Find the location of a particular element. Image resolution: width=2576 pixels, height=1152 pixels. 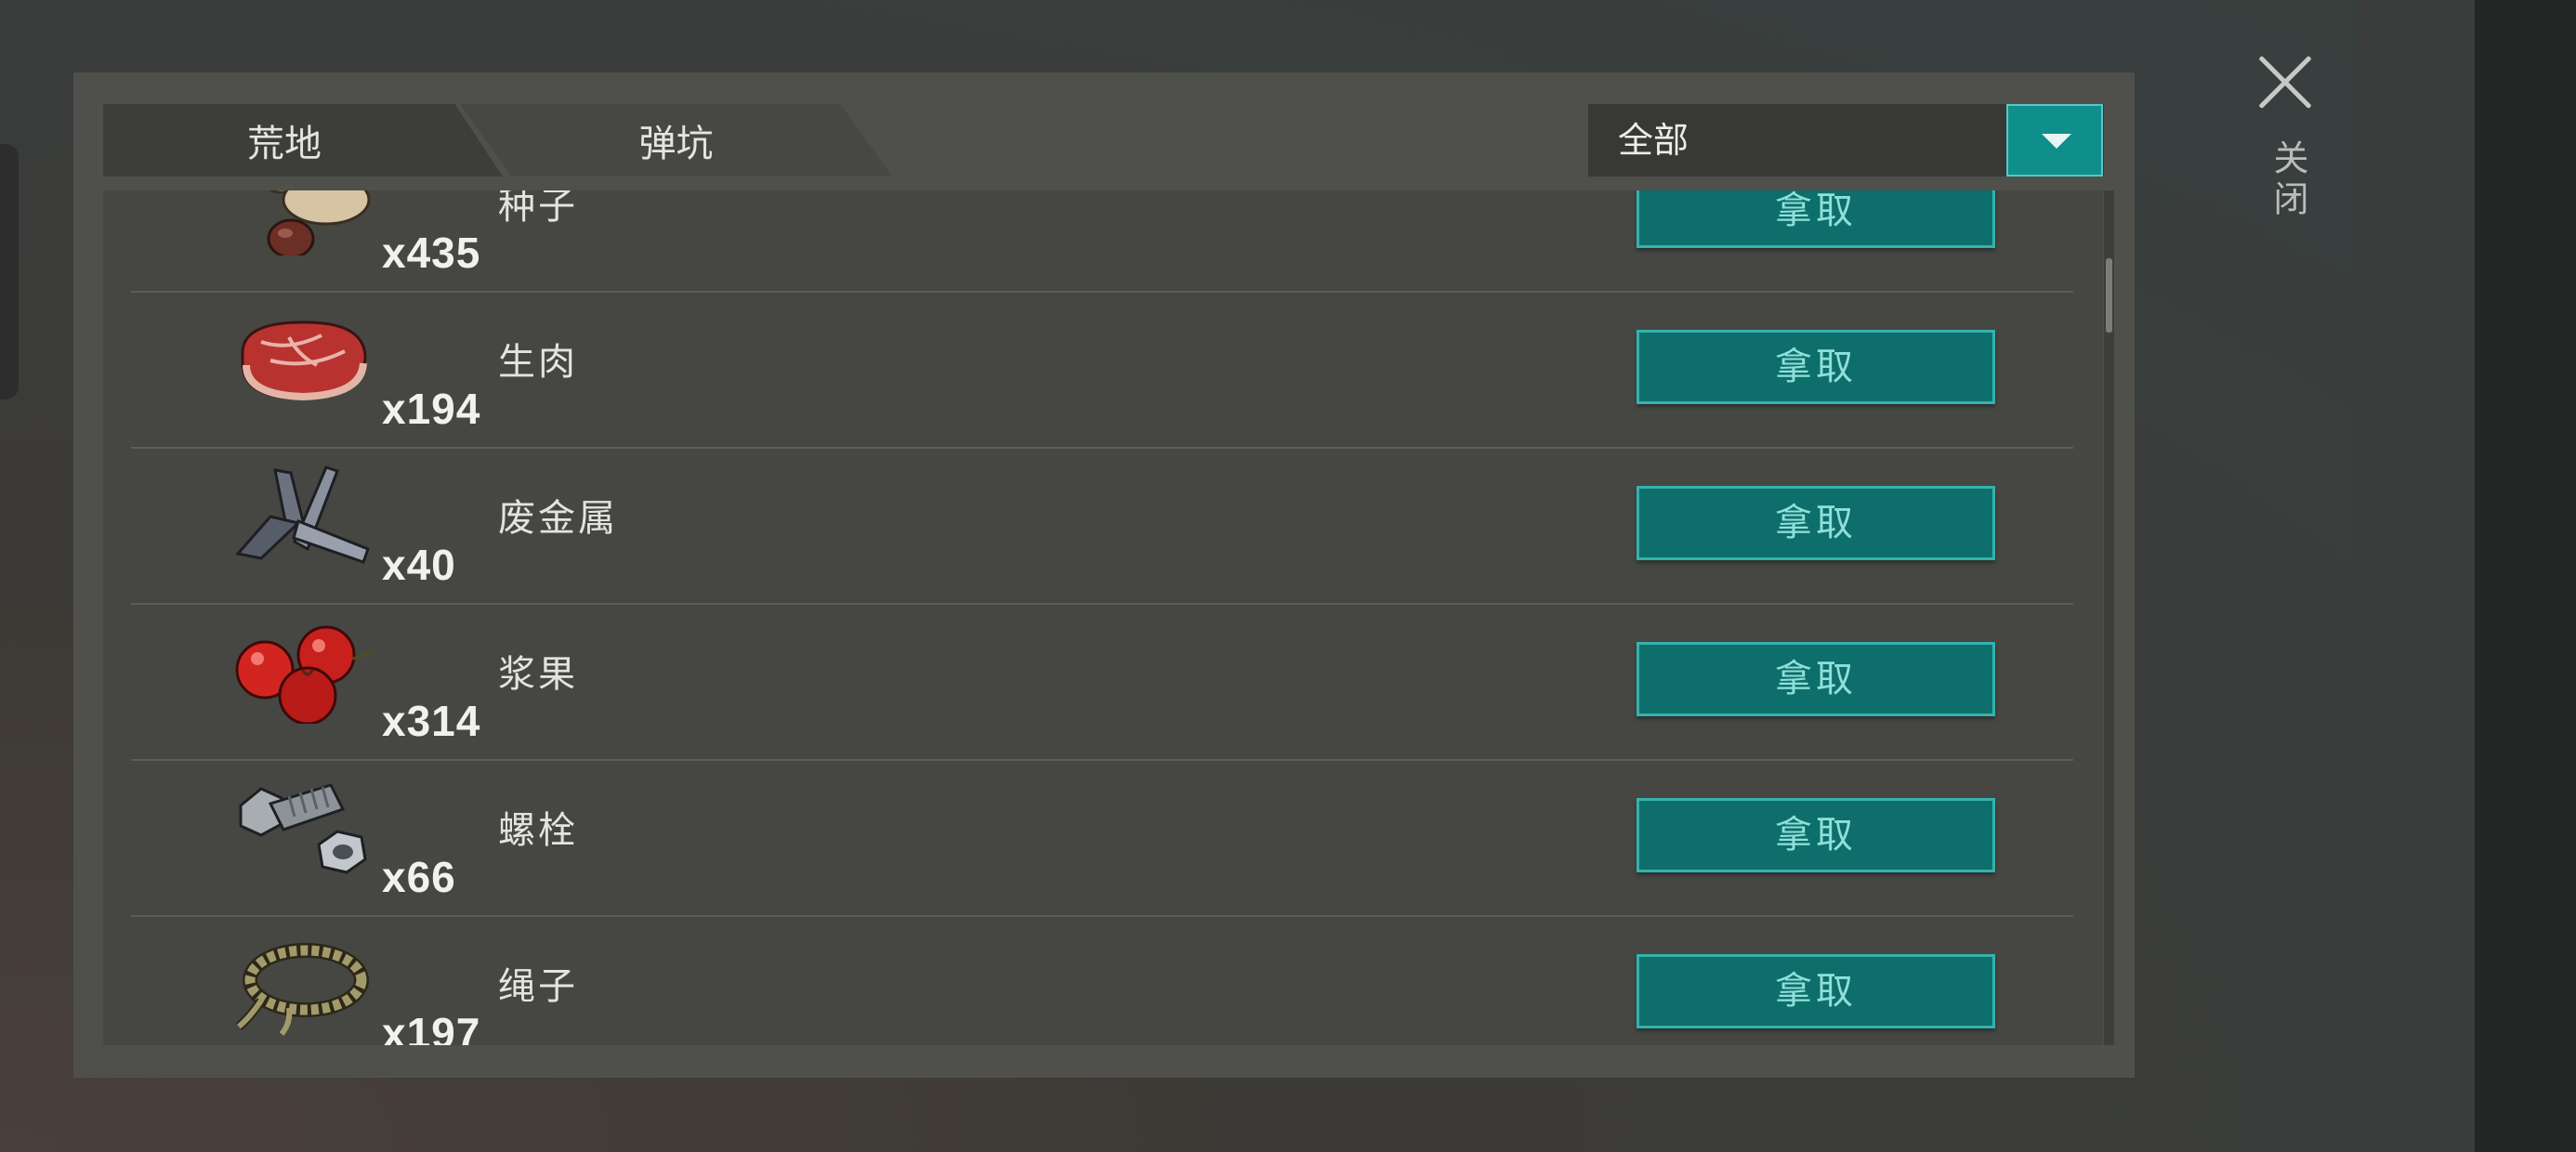

side-strip-dark is located at coordinates (2525, 576).